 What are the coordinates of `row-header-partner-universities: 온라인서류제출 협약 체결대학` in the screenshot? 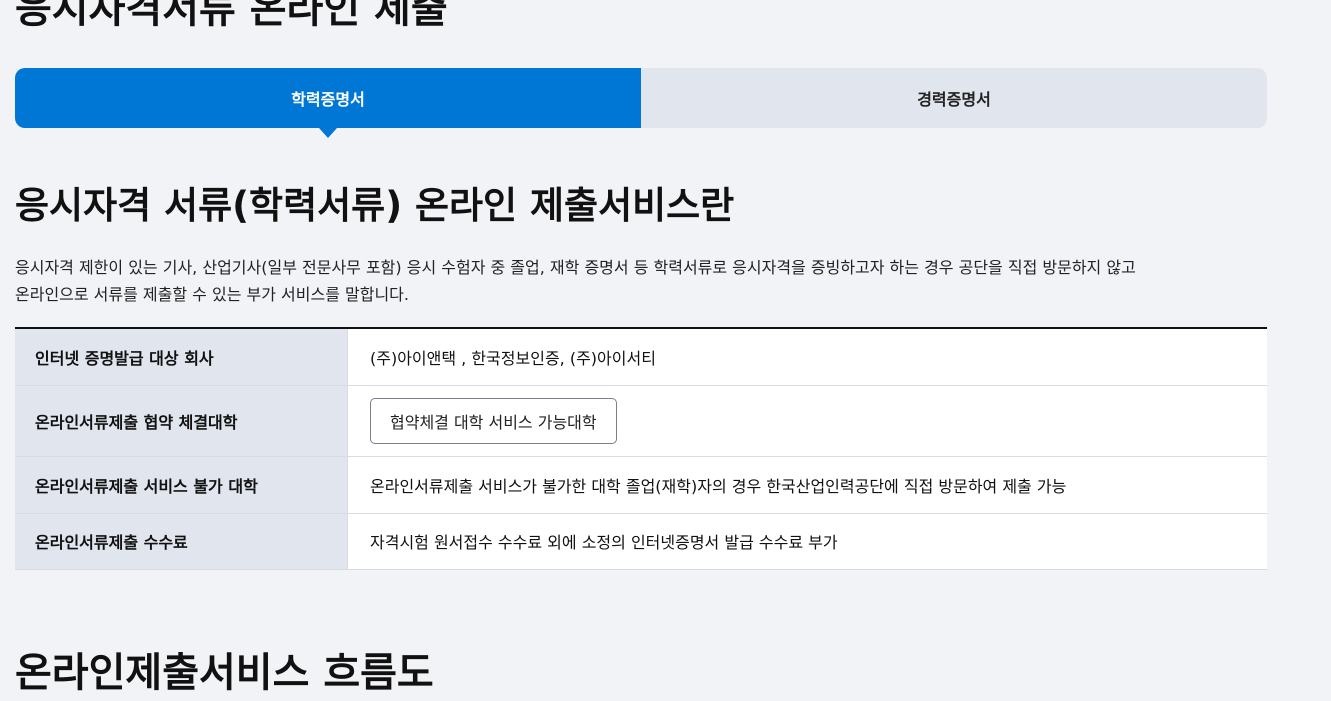 It's located at (181, 421).